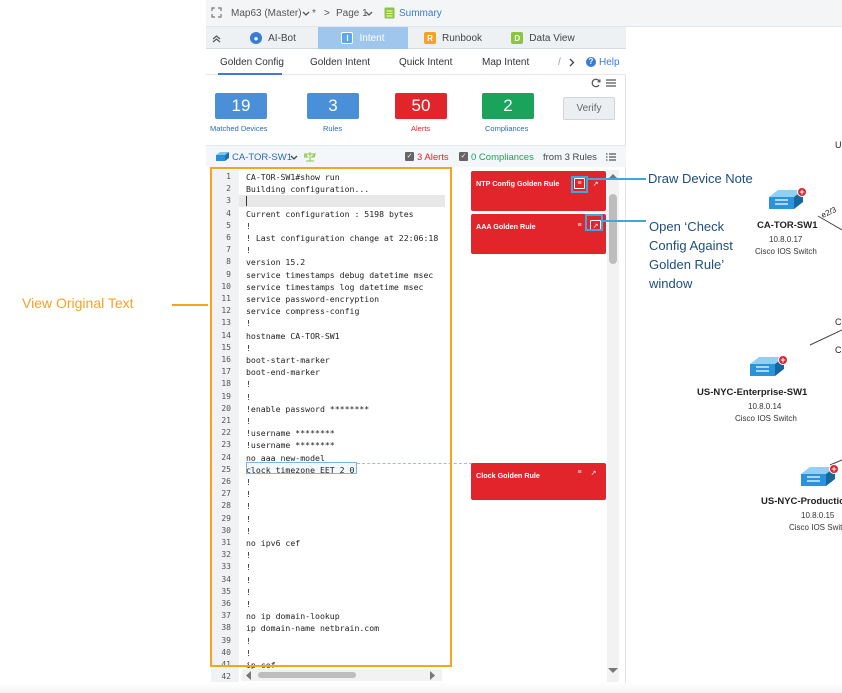  I want to click on view-original-text-annotation: View Original Text, so click(78, 303).